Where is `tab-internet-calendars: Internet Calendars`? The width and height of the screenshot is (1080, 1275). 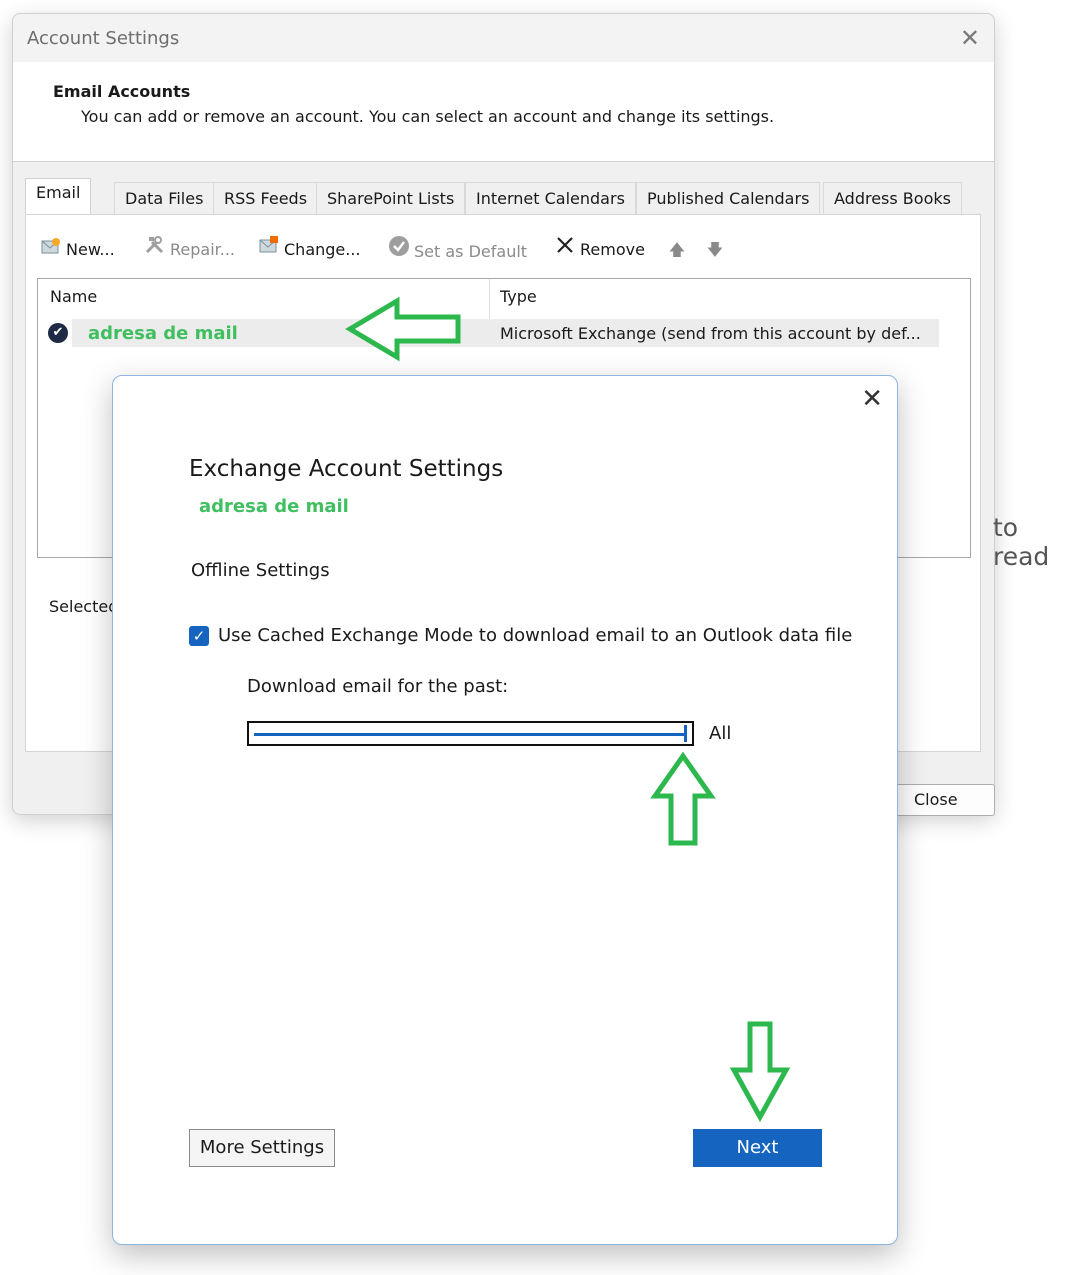 tab-internet-calendars: Internet Calendars is located at coordinates (550, 198).